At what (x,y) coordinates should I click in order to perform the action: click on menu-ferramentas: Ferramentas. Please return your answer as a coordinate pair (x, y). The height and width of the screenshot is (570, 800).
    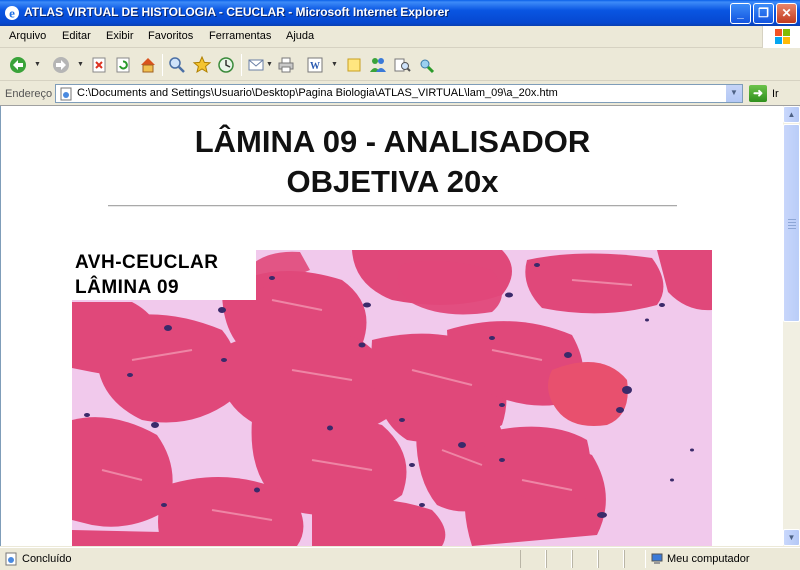
    Looking at the image, I should click on (240, 36).